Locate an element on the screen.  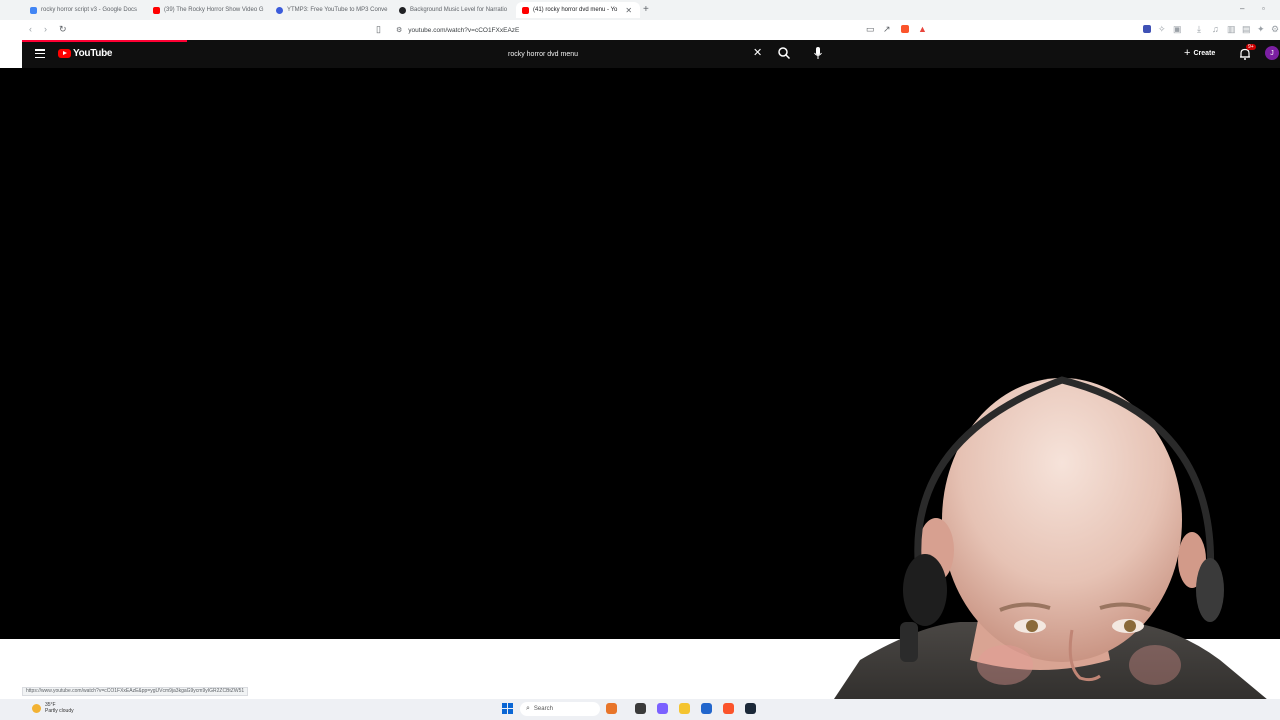
google-docs-icon is located at coordinates (33, 10).